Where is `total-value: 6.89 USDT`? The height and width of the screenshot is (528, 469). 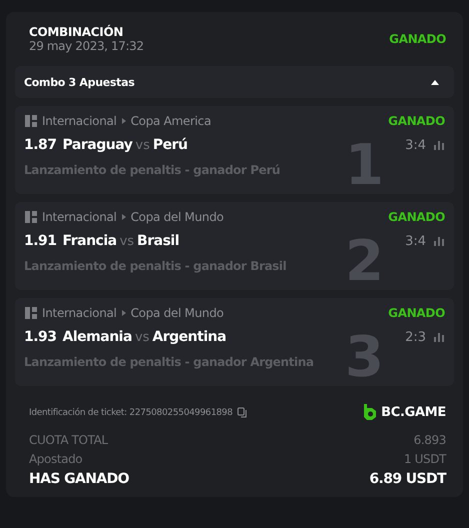
total-value: 6.89 USDT is located at coordinates (407, 479).